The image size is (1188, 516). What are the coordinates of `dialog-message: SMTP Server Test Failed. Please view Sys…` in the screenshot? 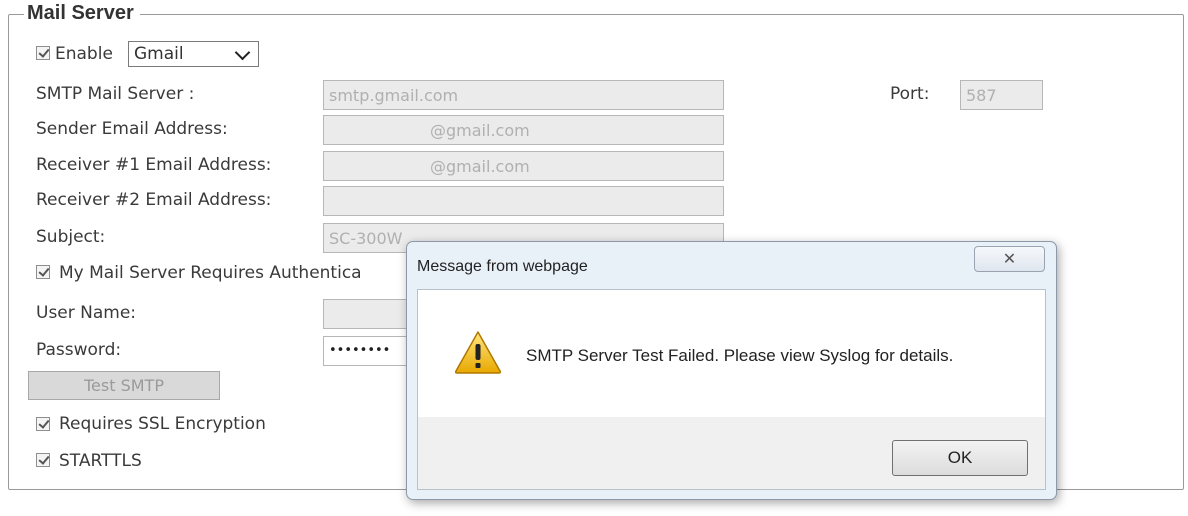 It's located at (740, 355).